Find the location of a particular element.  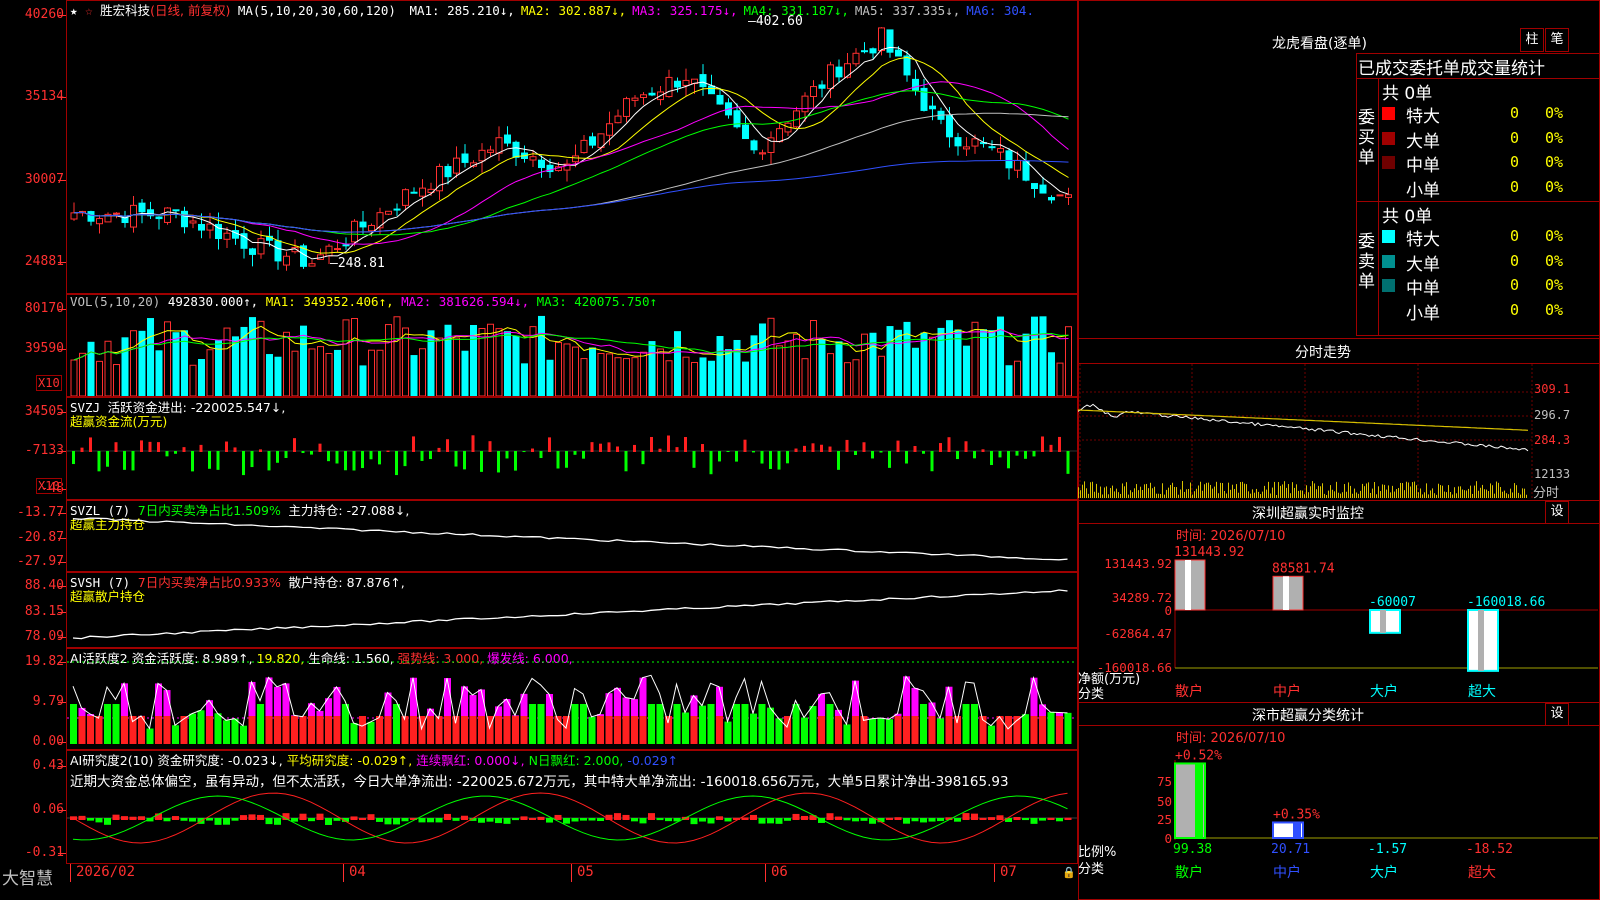

category-label: 大户 is located at coordinates (1384, 872).